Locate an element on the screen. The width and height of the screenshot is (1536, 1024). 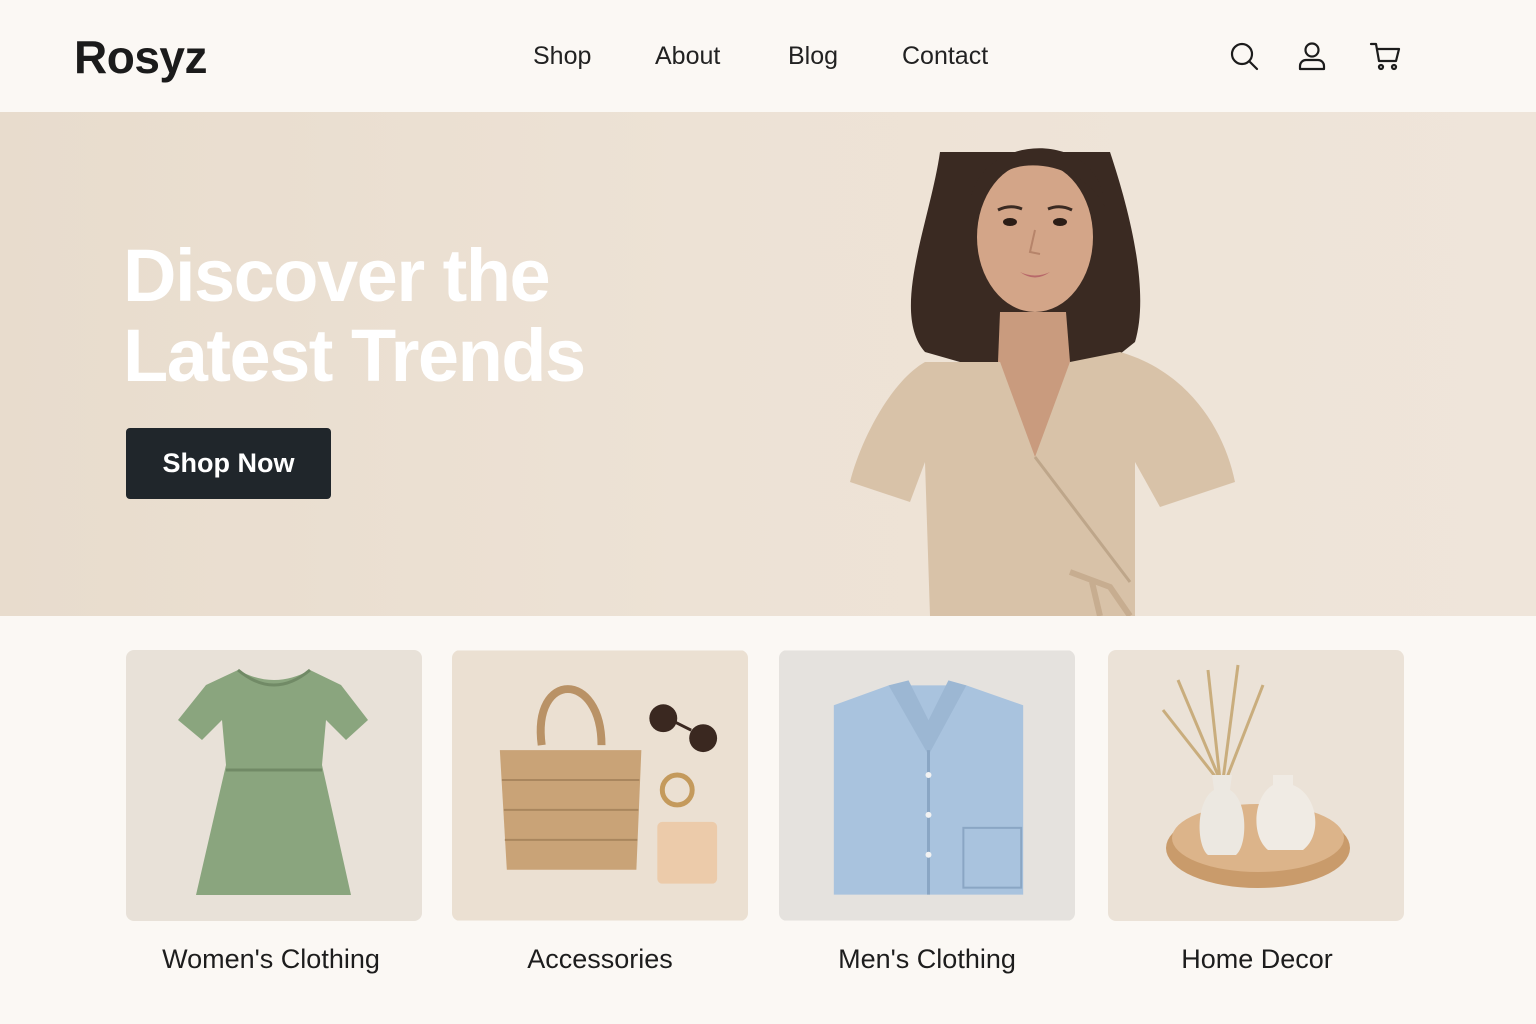
nav-contact: Contact is located at coordinates (945, 56).